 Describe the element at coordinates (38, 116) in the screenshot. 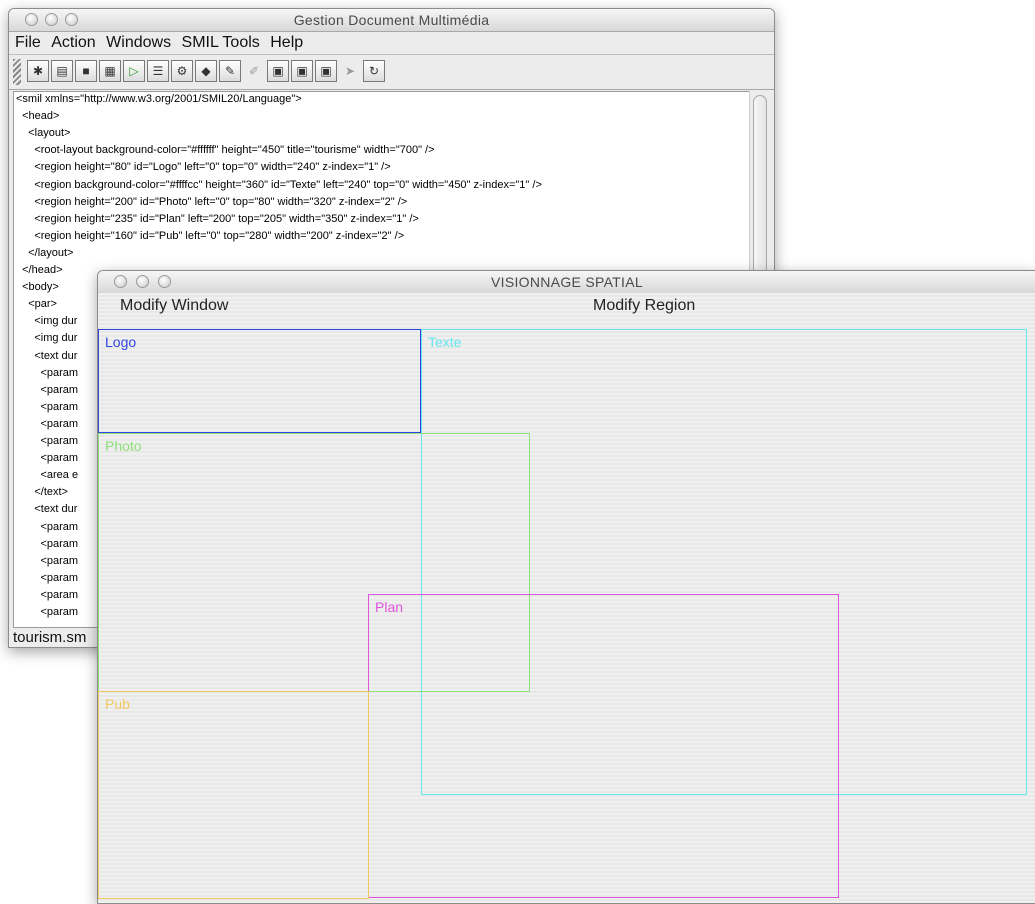

I see `code-line: <head>` at that location.